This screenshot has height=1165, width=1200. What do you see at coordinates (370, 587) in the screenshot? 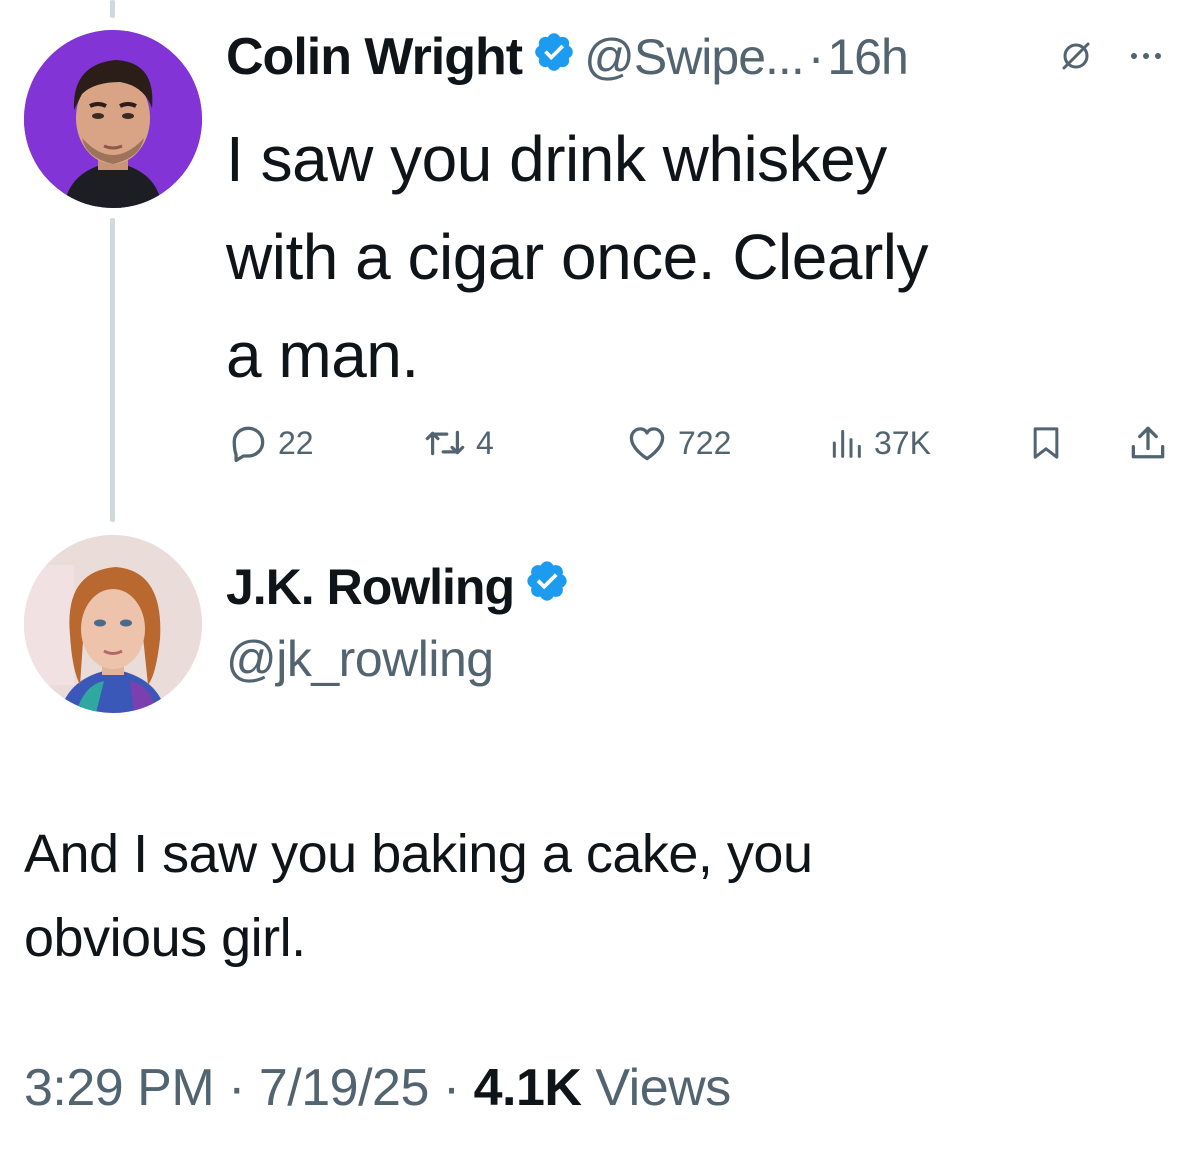
I see `main-author-name: J.K. Rowling` at bounding box center [370, 587].